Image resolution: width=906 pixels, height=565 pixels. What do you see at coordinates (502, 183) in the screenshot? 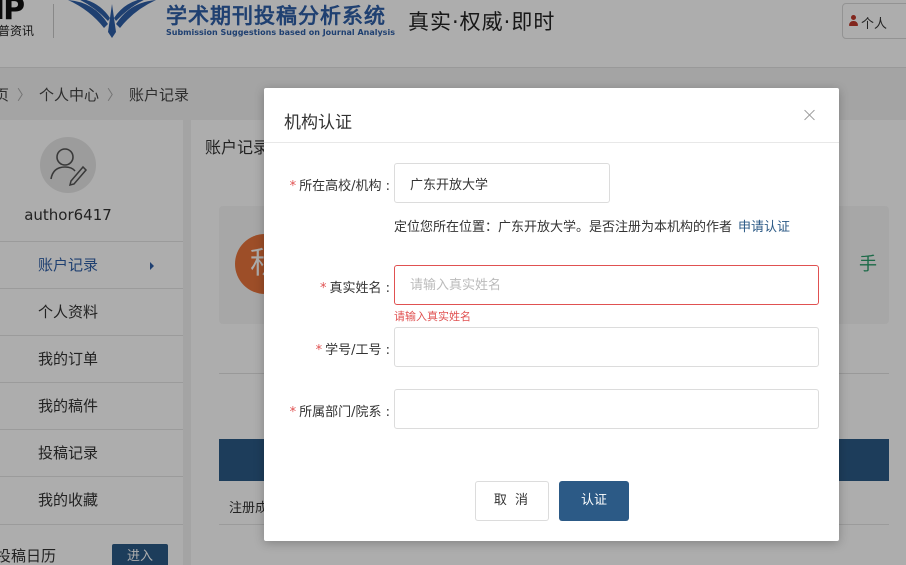
I see `institution-field` at bounding box center [502, 183].